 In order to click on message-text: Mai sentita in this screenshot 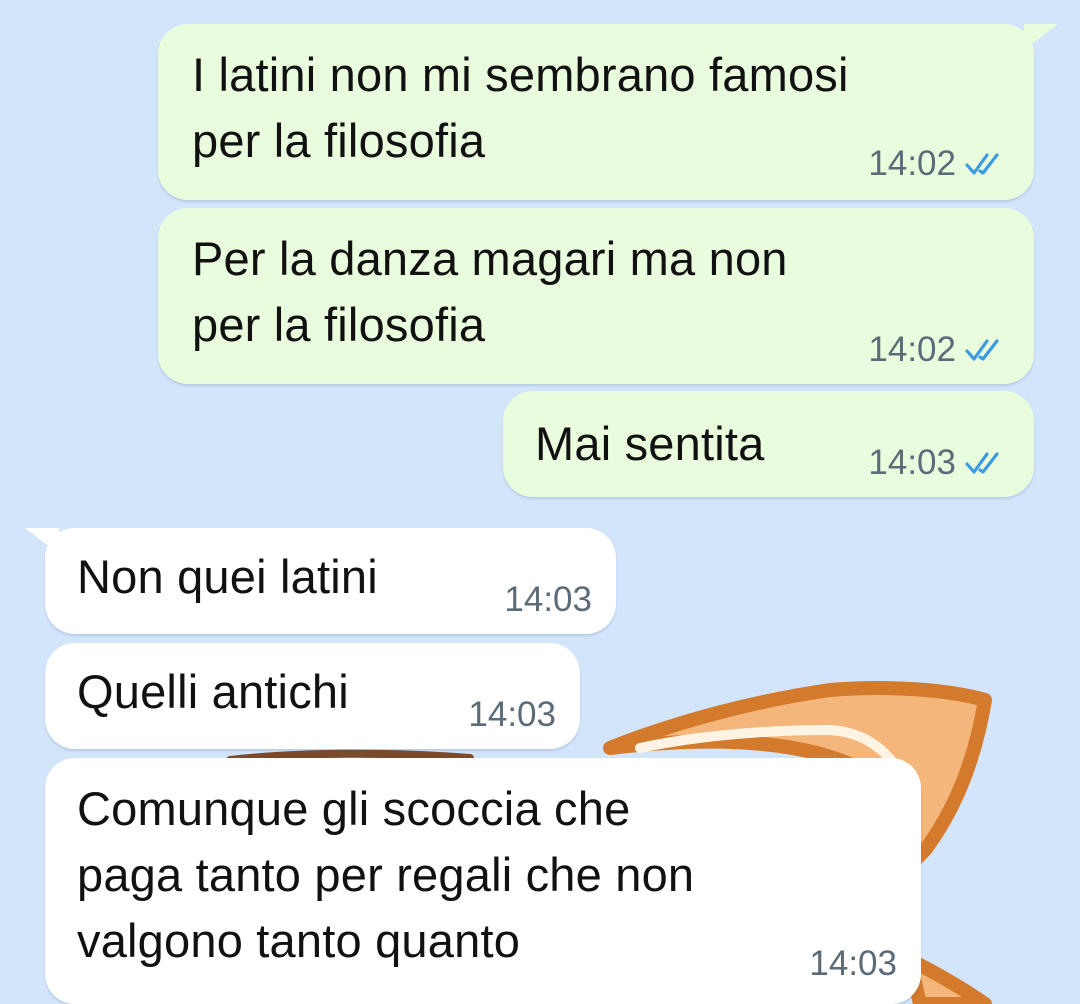, I will do `click(650, 443)`.